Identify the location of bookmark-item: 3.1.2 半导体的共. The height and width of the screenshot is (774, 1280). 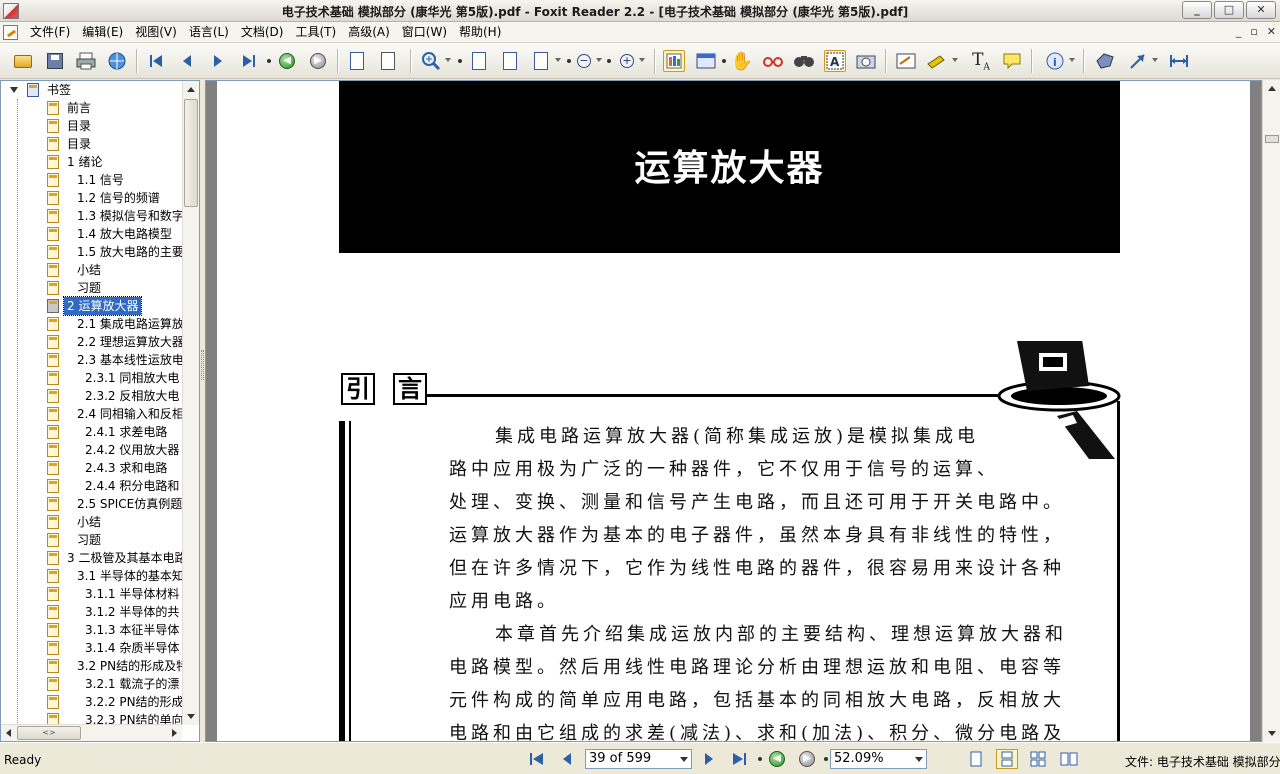
(91, 612).